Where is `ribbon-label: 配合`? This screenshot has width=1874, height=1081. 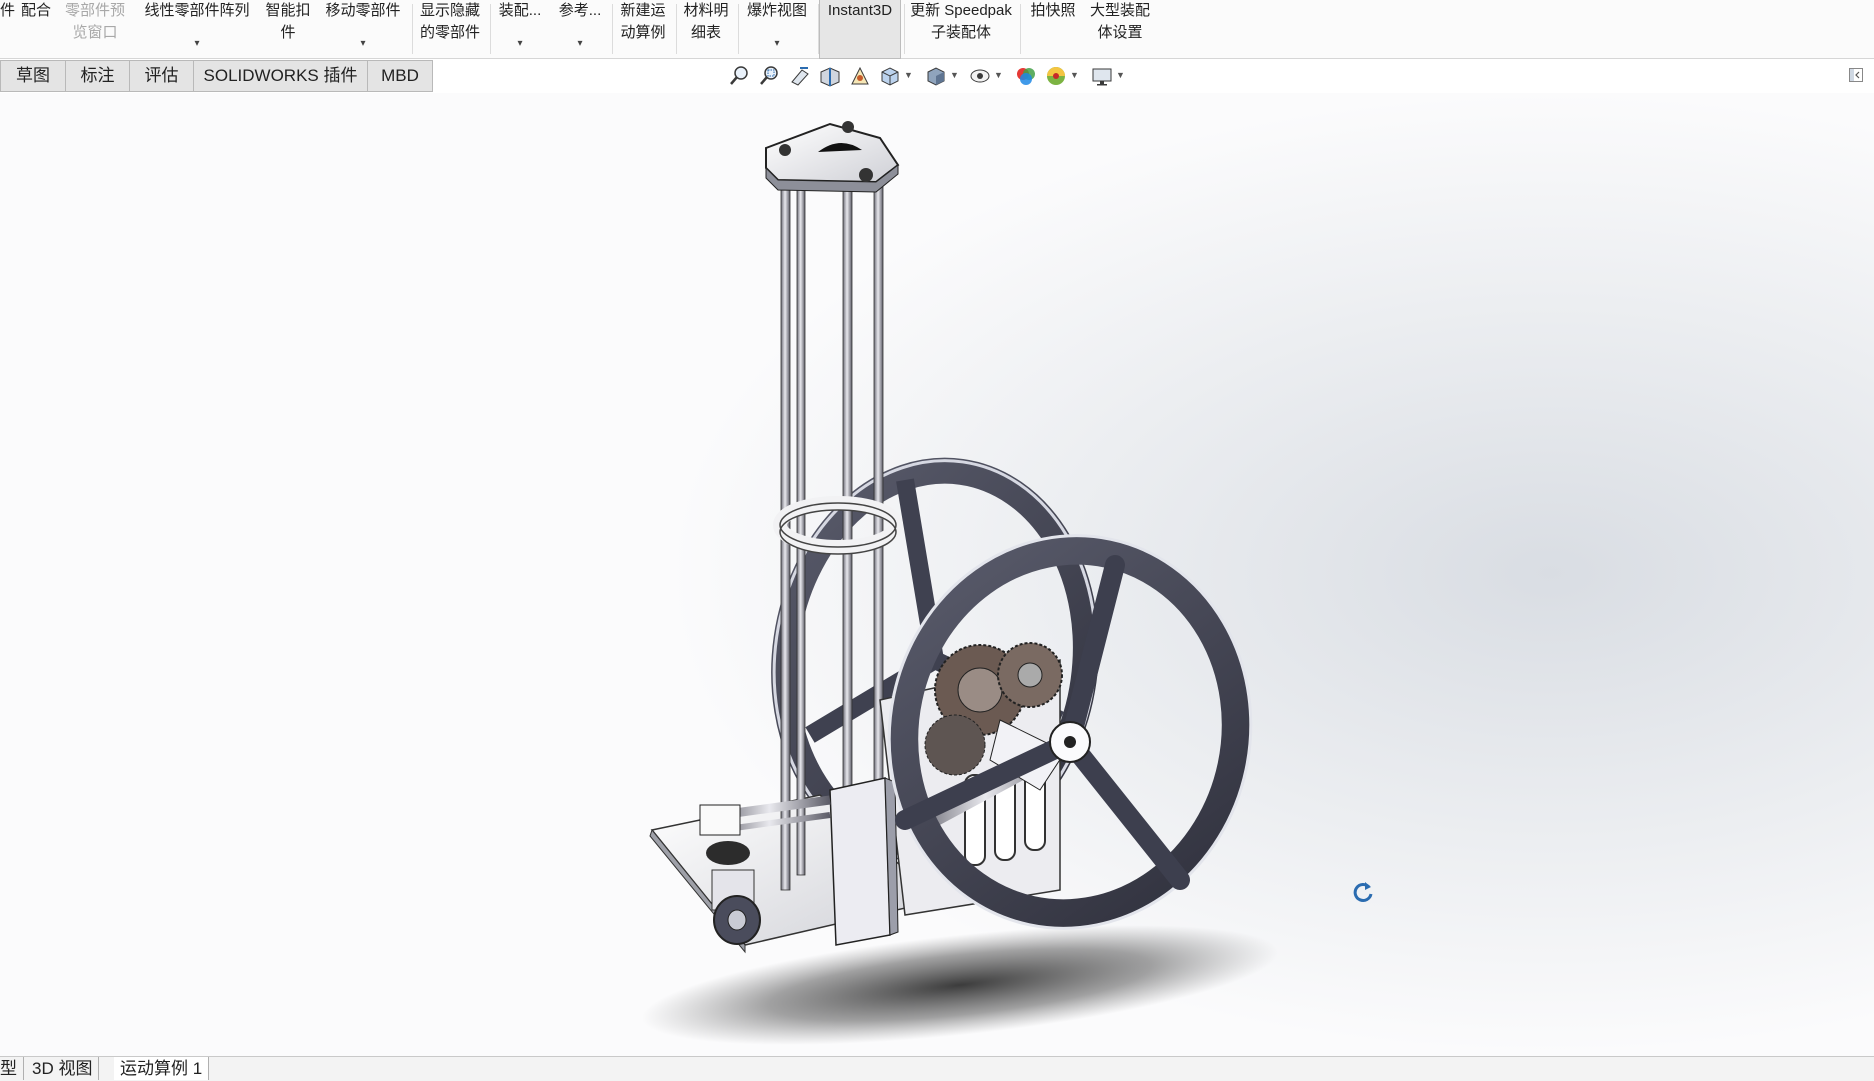
ribbon-label: 配合 is located at coordinates (35, 10).